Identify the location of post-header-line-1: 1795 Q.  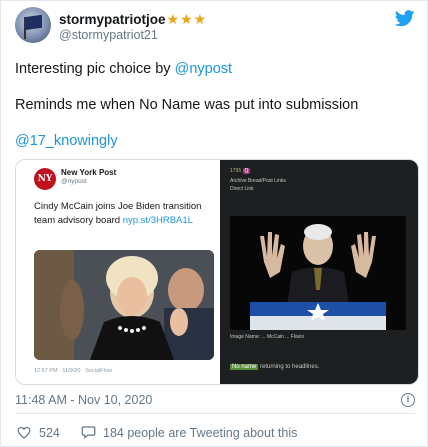
(240, 171).